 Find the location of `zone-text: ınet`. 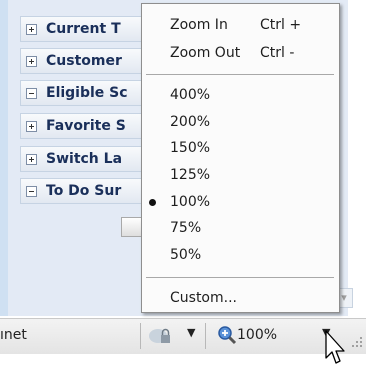

zone-text: ınet is located at coordinates (13, 335).